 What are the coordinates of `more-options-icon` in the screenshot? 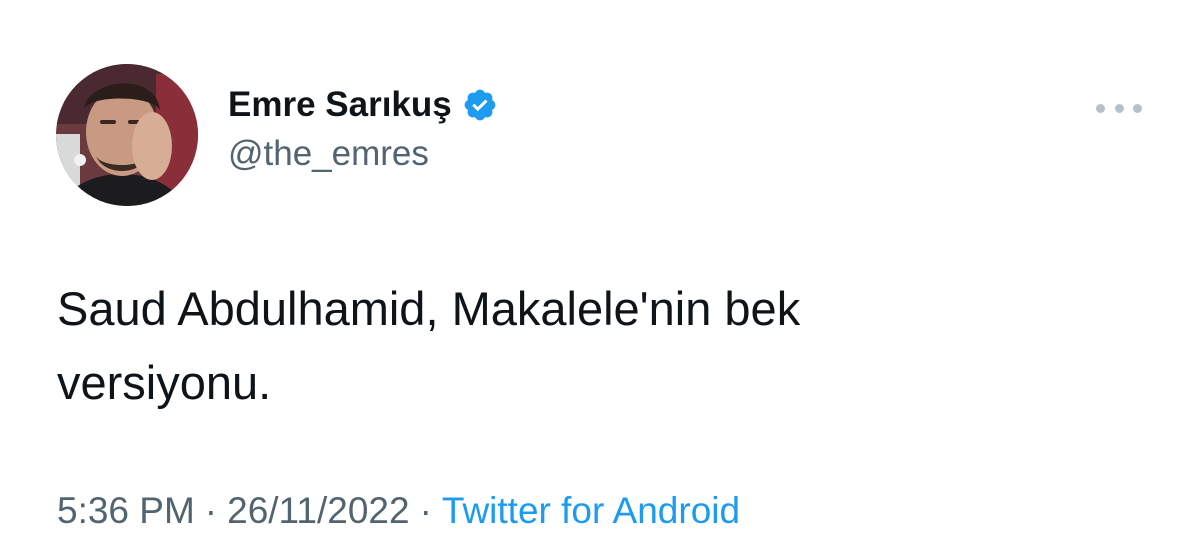 It's located at (1119, 108).